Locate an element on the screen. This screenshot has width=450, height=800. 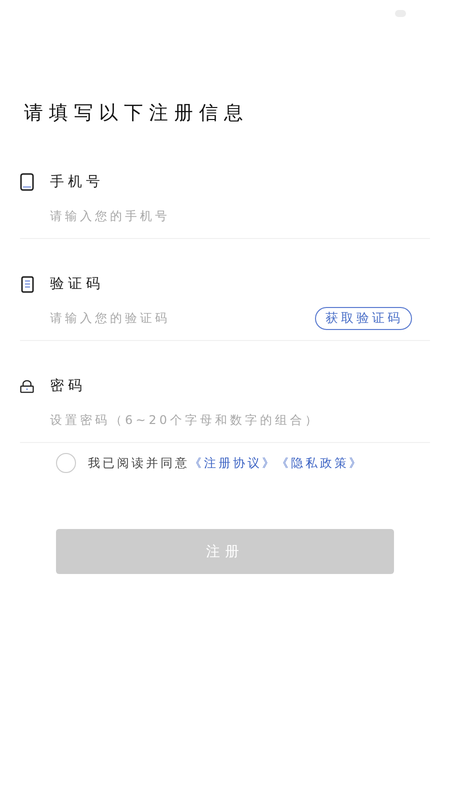
document-icon is located at coordinates (27, 284).